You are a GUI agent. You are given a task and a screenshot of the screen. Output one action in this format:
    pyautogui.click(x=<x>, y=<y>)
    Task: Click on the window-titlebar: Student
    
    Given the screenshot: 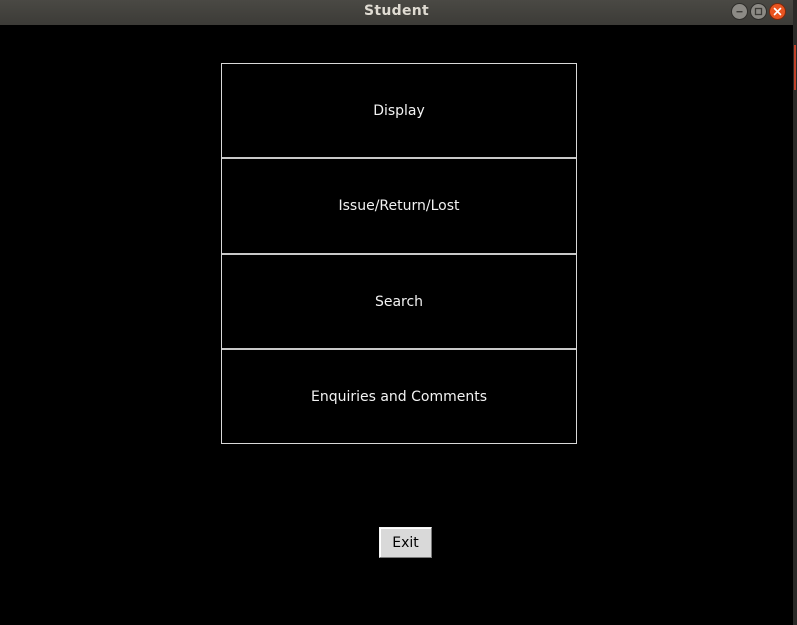 What is the action you would take?
    pyautogui.click(x=396, y=12)
    